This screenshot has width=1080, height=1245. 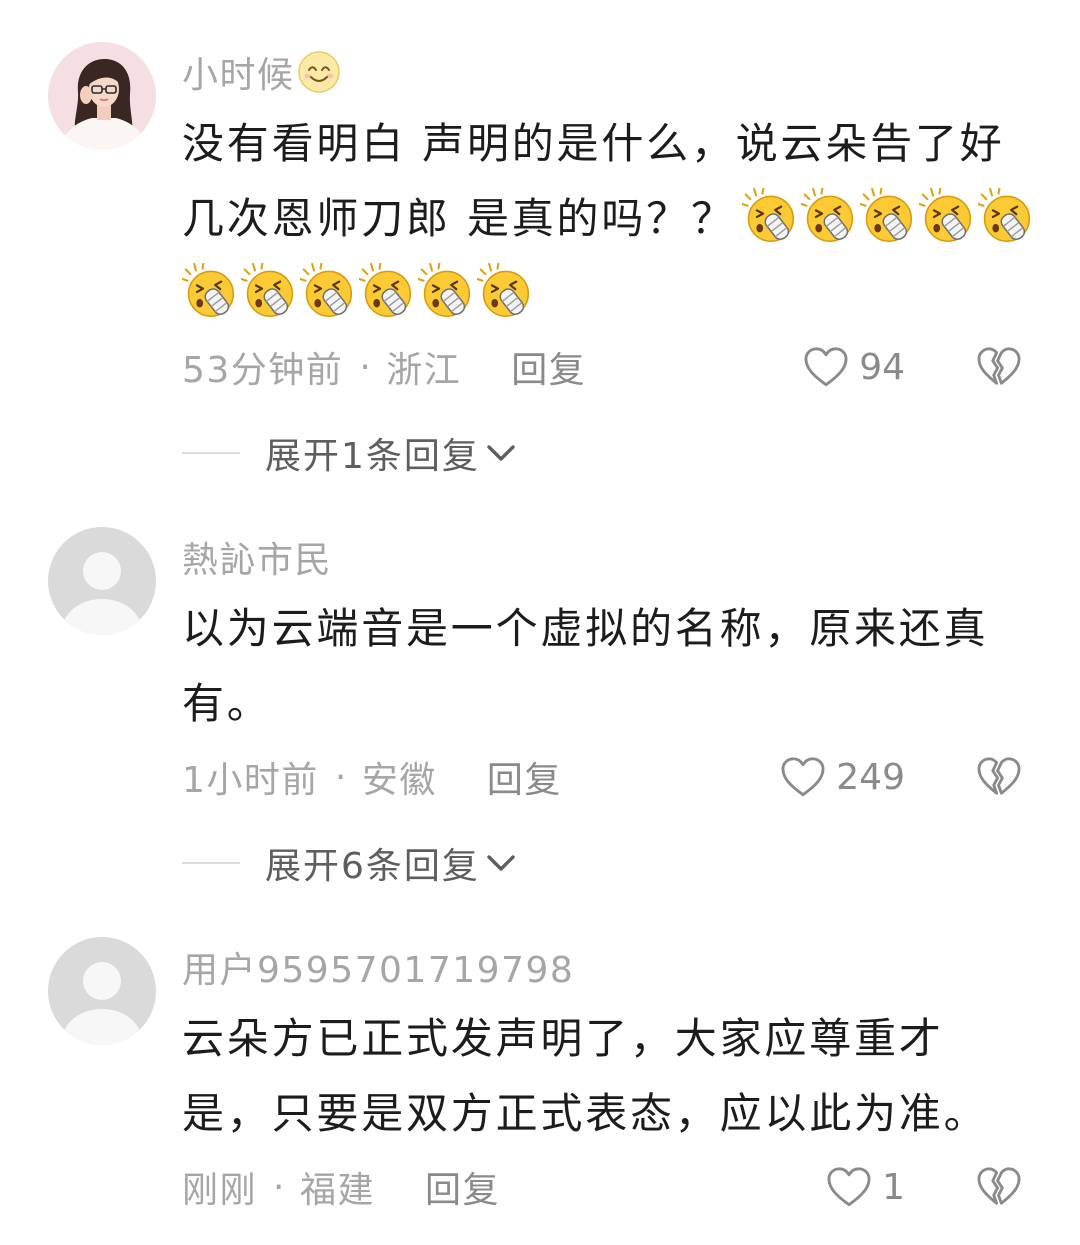 I want to click on comment-location: 浙江, so click(x=424, y=370).